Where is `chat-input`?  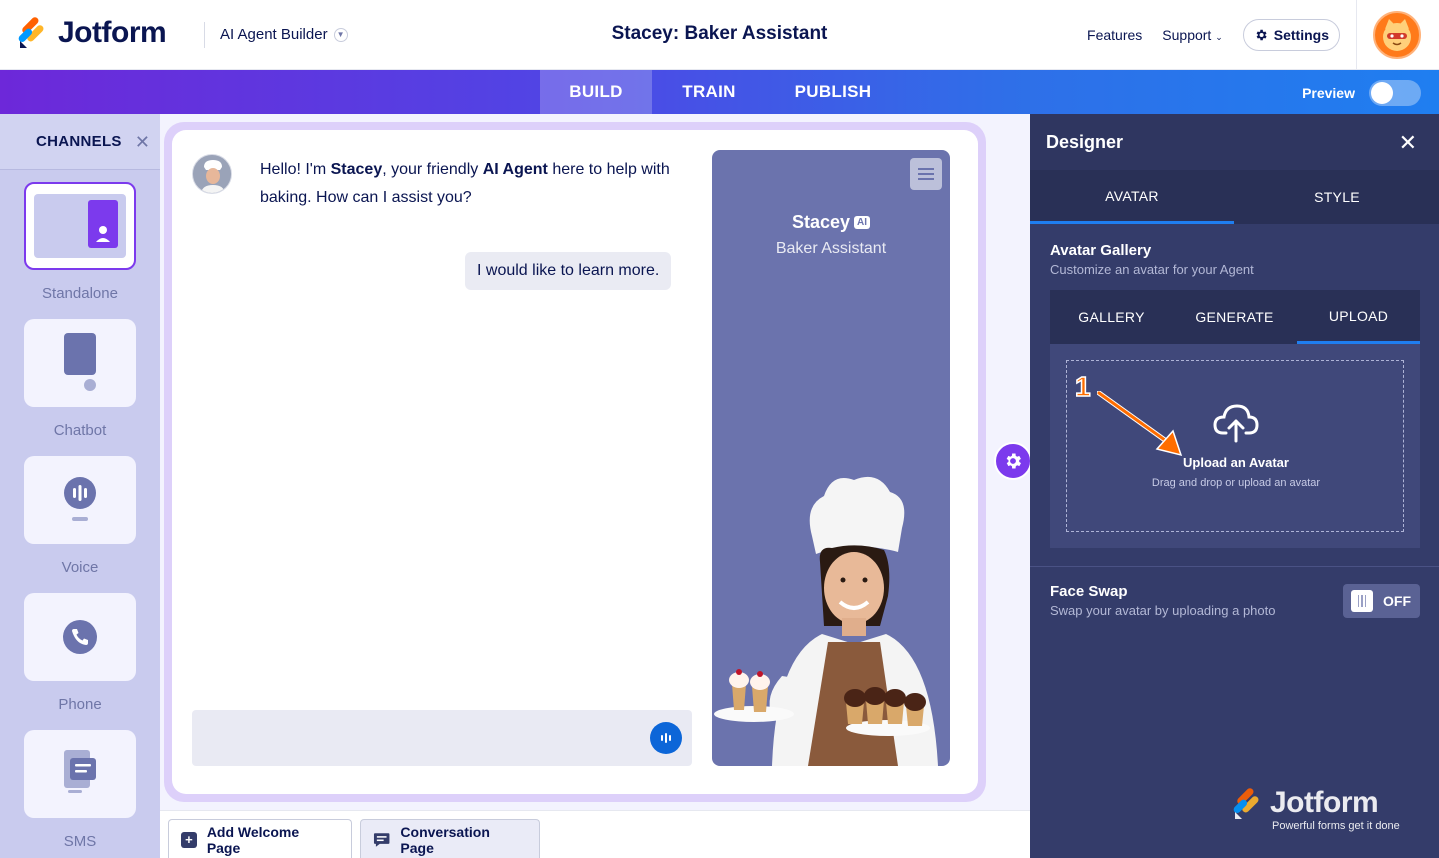
chat-input is located at coordinates (442, 738).